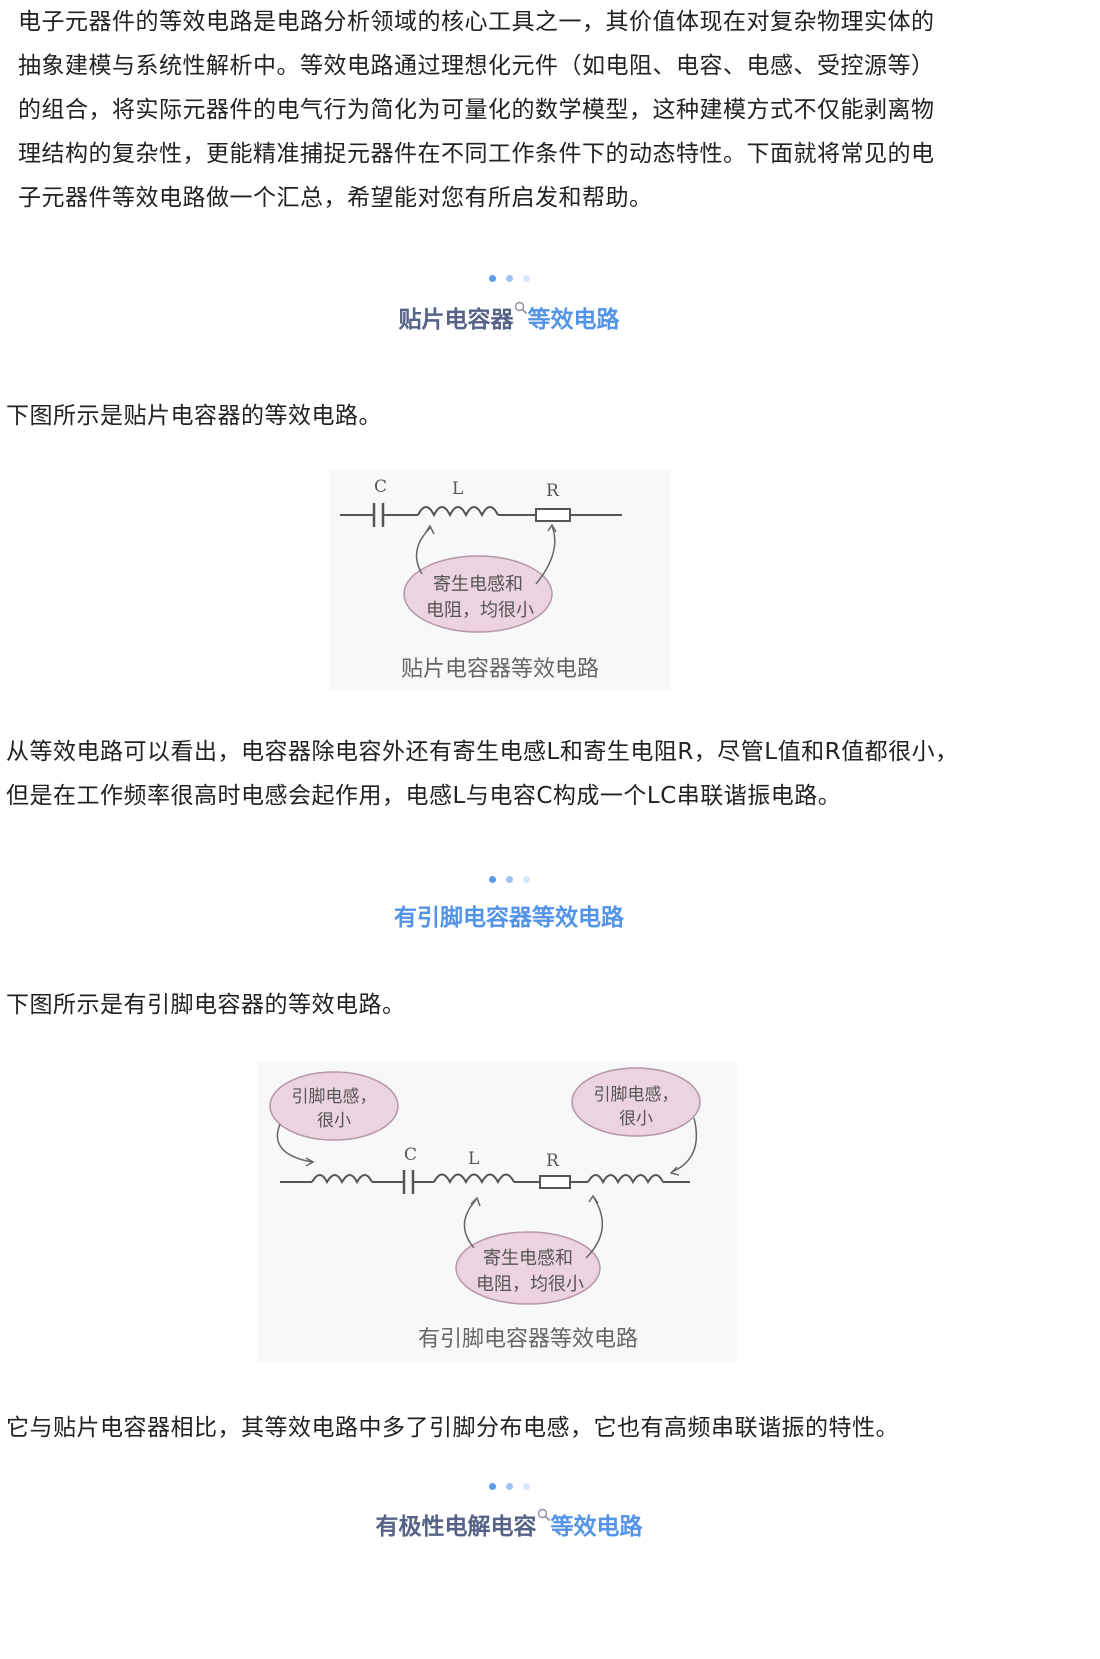 This screenshot has height=1659, width=1100. What do you see at coordinates (500, 669) in the screenshot?
I see `figure-caption: 贴片电容器等效电路` at bounding box center [500, 669].